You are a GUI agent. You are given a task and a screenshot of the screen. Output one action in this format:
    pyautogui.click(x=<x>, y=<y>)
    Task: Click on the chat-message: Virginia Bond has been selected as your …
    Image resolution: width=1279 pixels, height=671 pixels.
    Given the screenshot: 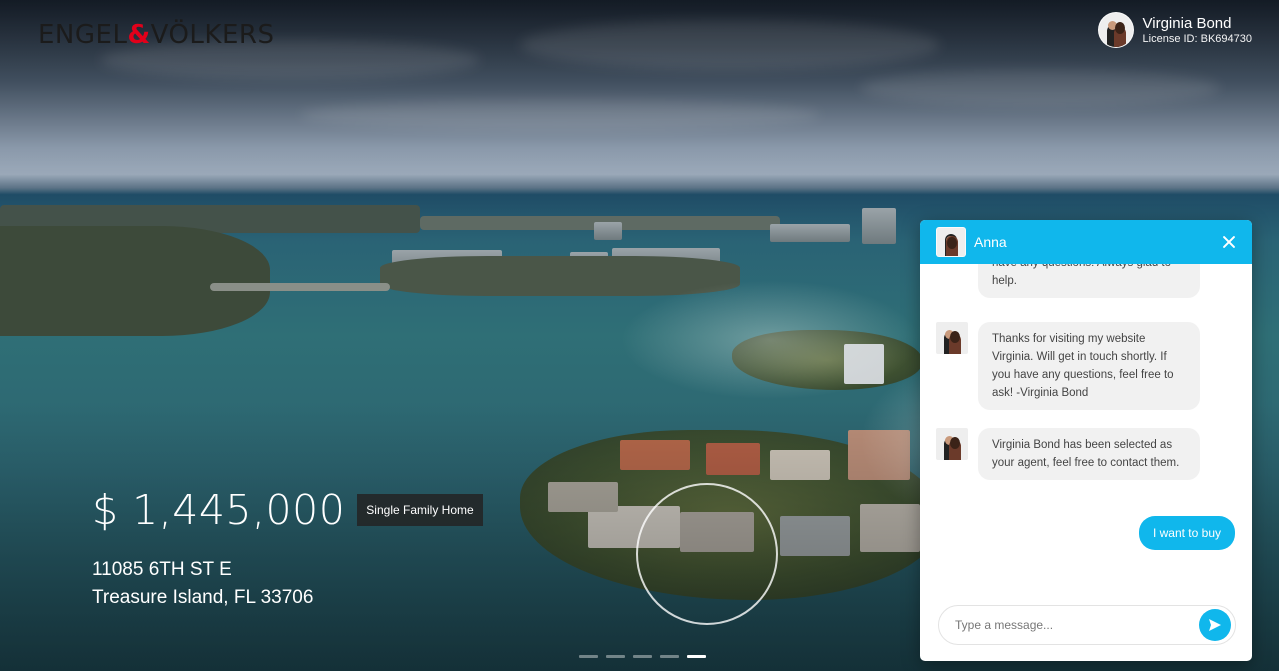 What is the action you would take?
    pyautogui.click(x=1068, y=454)
    